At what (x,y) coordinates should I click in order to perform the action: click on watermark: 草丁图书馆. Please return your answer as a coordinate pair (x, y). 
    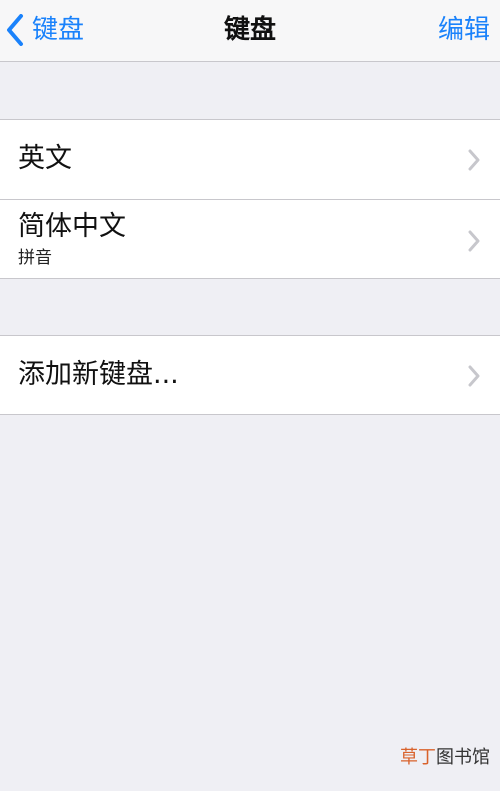
    Looking at the image, I should click on (445, 756).